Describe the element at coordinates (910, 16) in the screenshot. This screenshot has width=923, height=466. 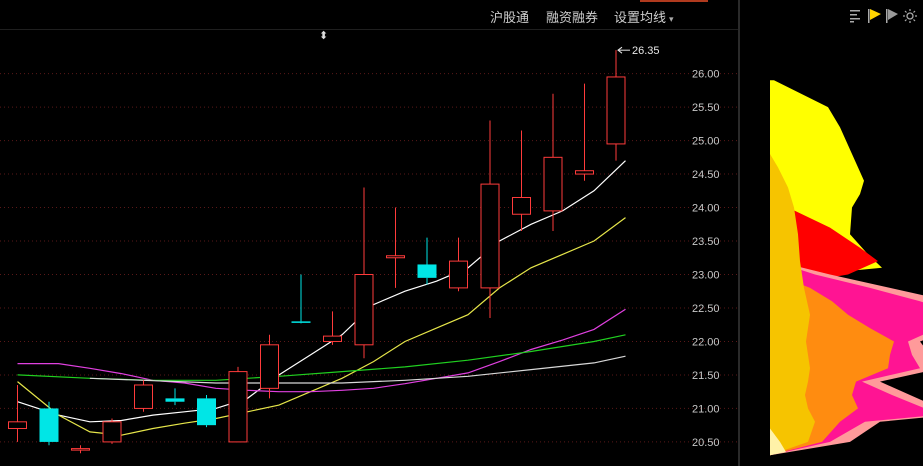
I see `sun-settings-icon` at that location.